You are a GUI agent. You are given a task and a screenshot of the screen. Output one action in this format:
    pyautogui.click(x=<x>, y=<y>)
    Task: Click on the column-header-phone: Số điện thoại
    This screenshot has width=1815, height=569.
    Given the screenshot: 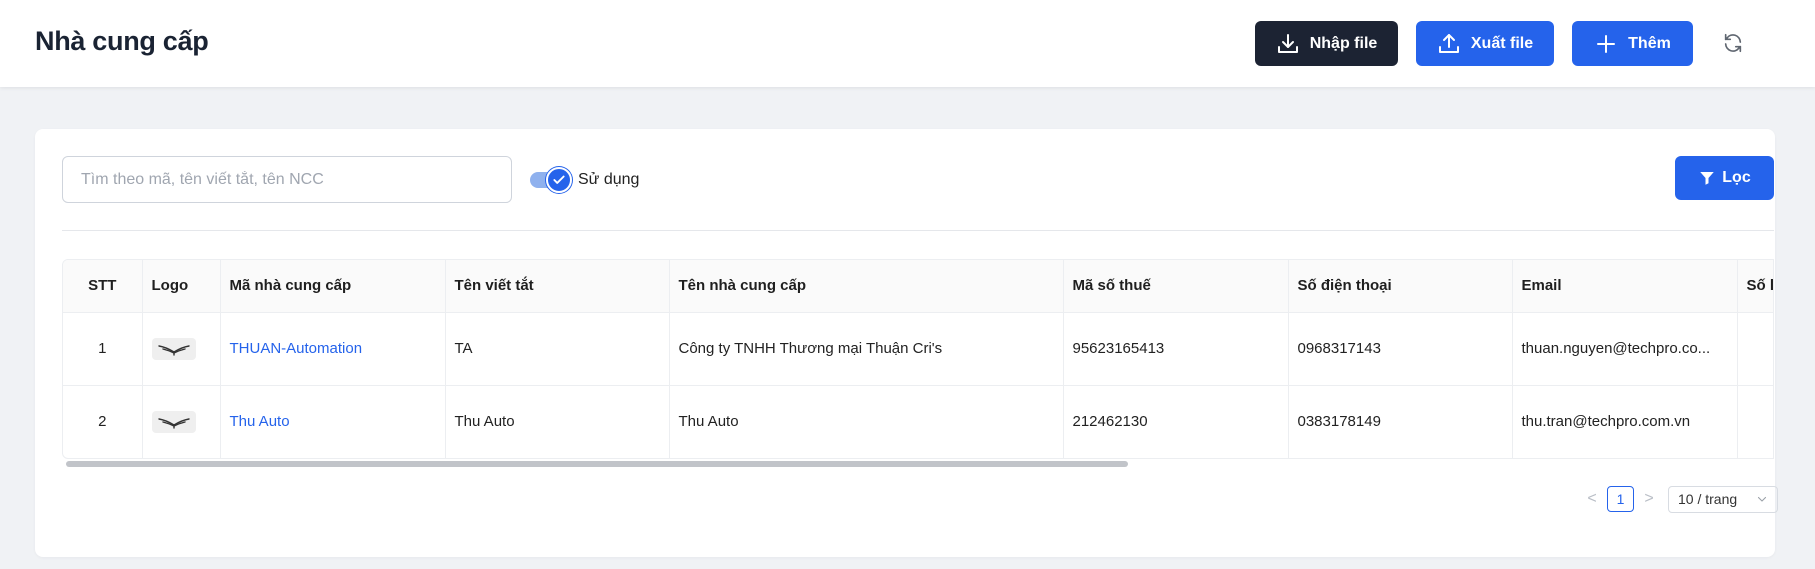 What is the action you would take?
    pyautogui.click(x=1400, y=286)
    